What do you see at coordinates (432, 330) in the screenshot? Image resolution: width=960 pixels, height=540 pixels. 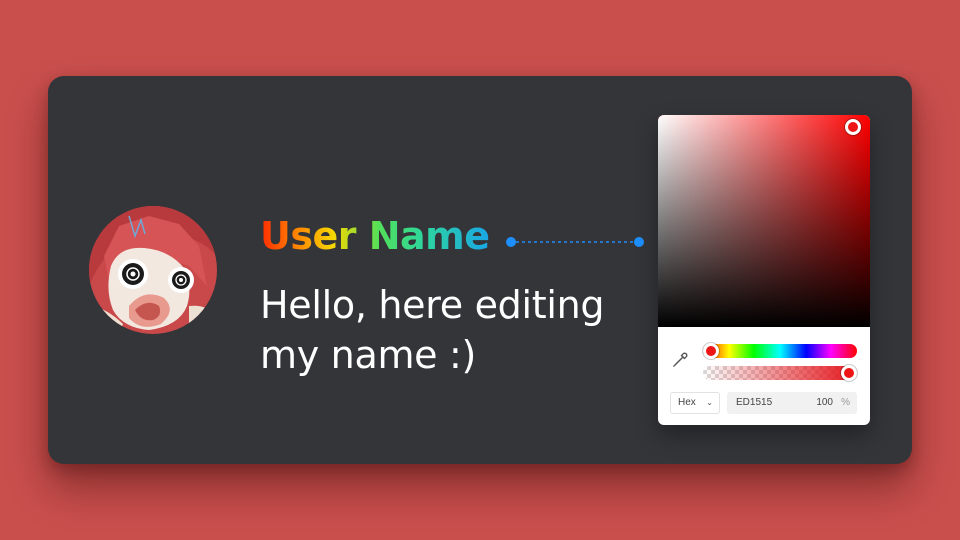 I see `message-text: Hello, here editing my name :)` at bounding box center [432, 330].